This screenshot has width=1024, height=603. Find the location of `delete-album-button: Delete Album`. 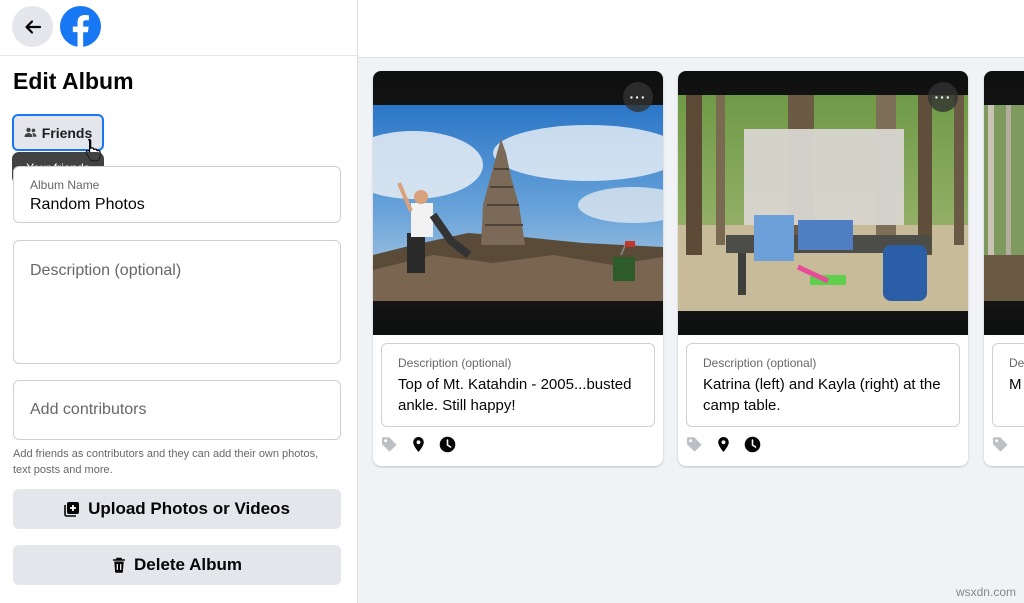

delete-album-button: Delete Album is located at coordinates (177, 565).